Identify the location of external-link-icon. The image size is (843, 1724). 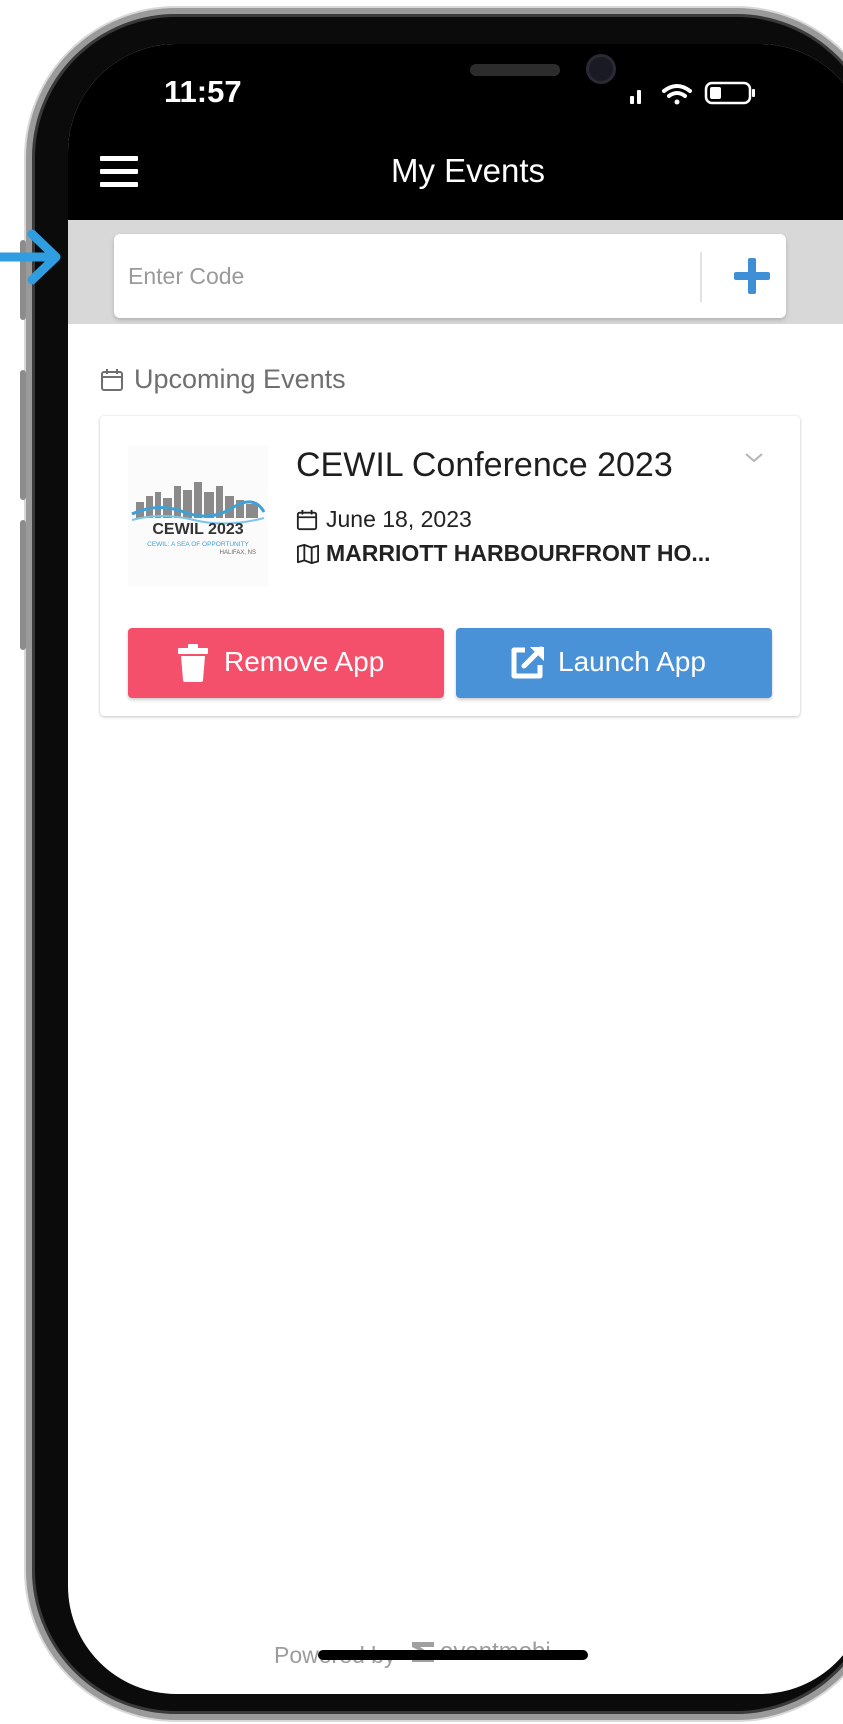
(527, 662).